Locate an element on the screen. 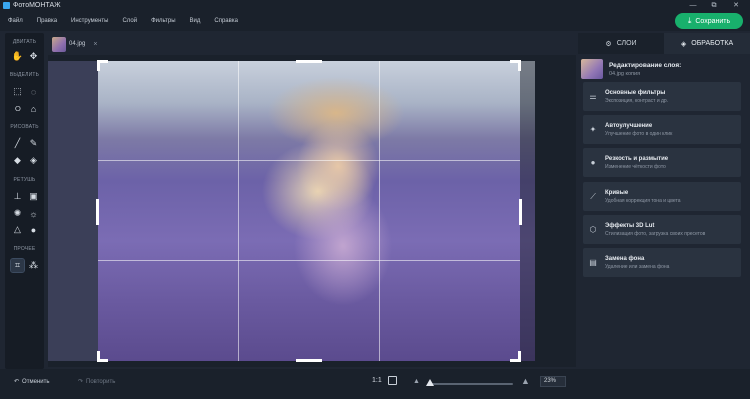  close-window-icon: ✕ is located at coordinates (736, 5).